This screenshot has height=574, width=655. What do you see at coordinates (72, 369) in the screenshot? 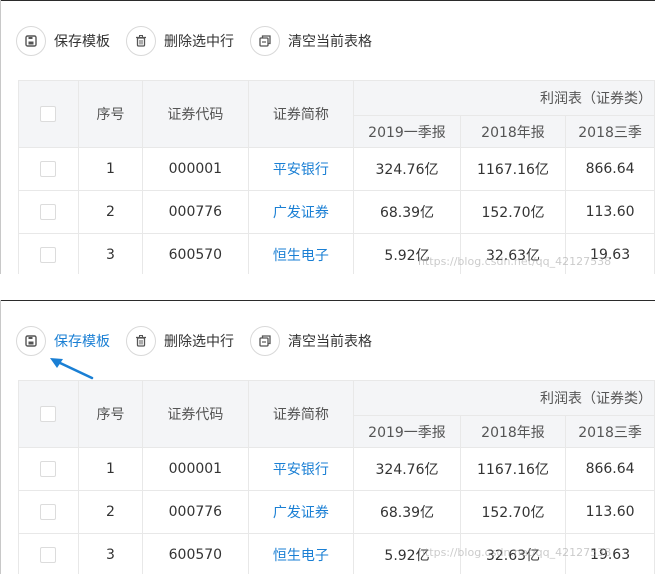
I see `arrow-pointer-icon` at bounding box center [72, 369].